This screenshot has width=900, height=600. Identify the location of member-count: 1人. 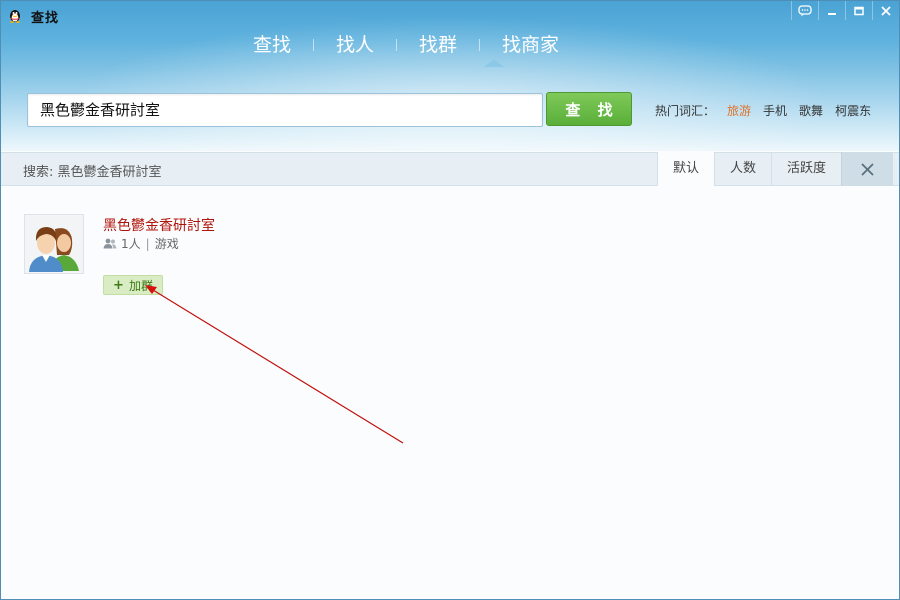
(131, 244).